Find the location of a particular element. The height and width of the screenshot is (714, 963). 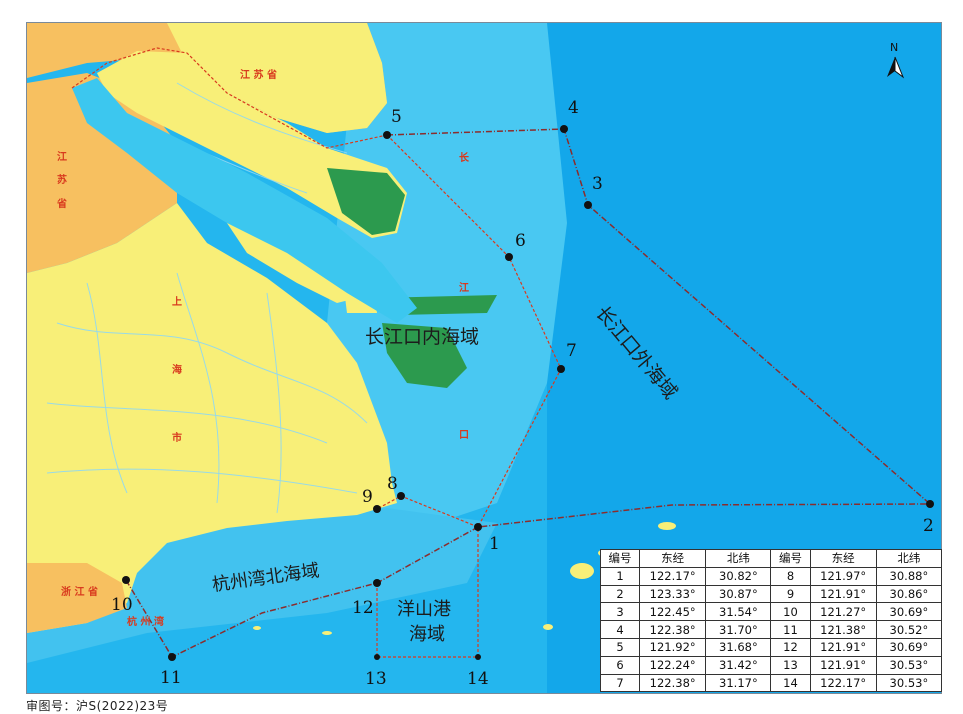

cell: 3 is located at coordinates (620, 612).